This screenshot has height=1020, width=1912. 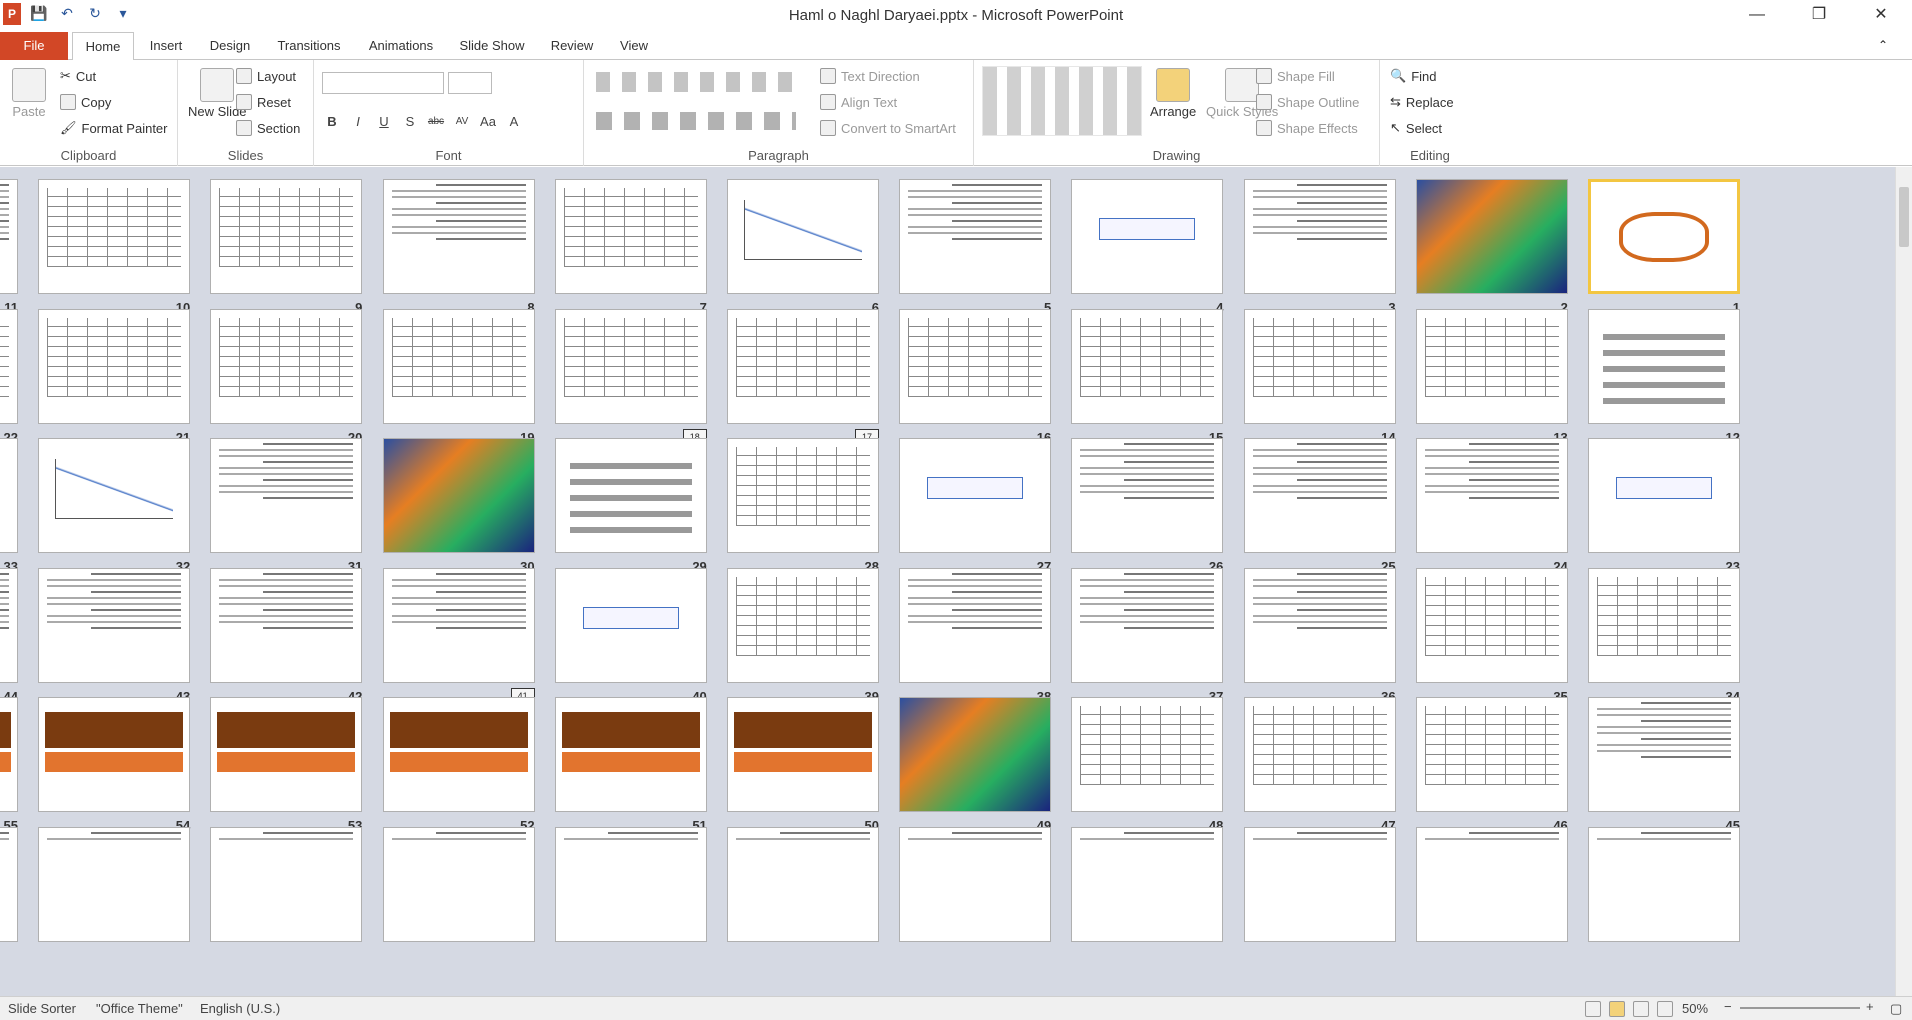 I want to click on vertical-scrollbar, so click(x=1903, y=581).